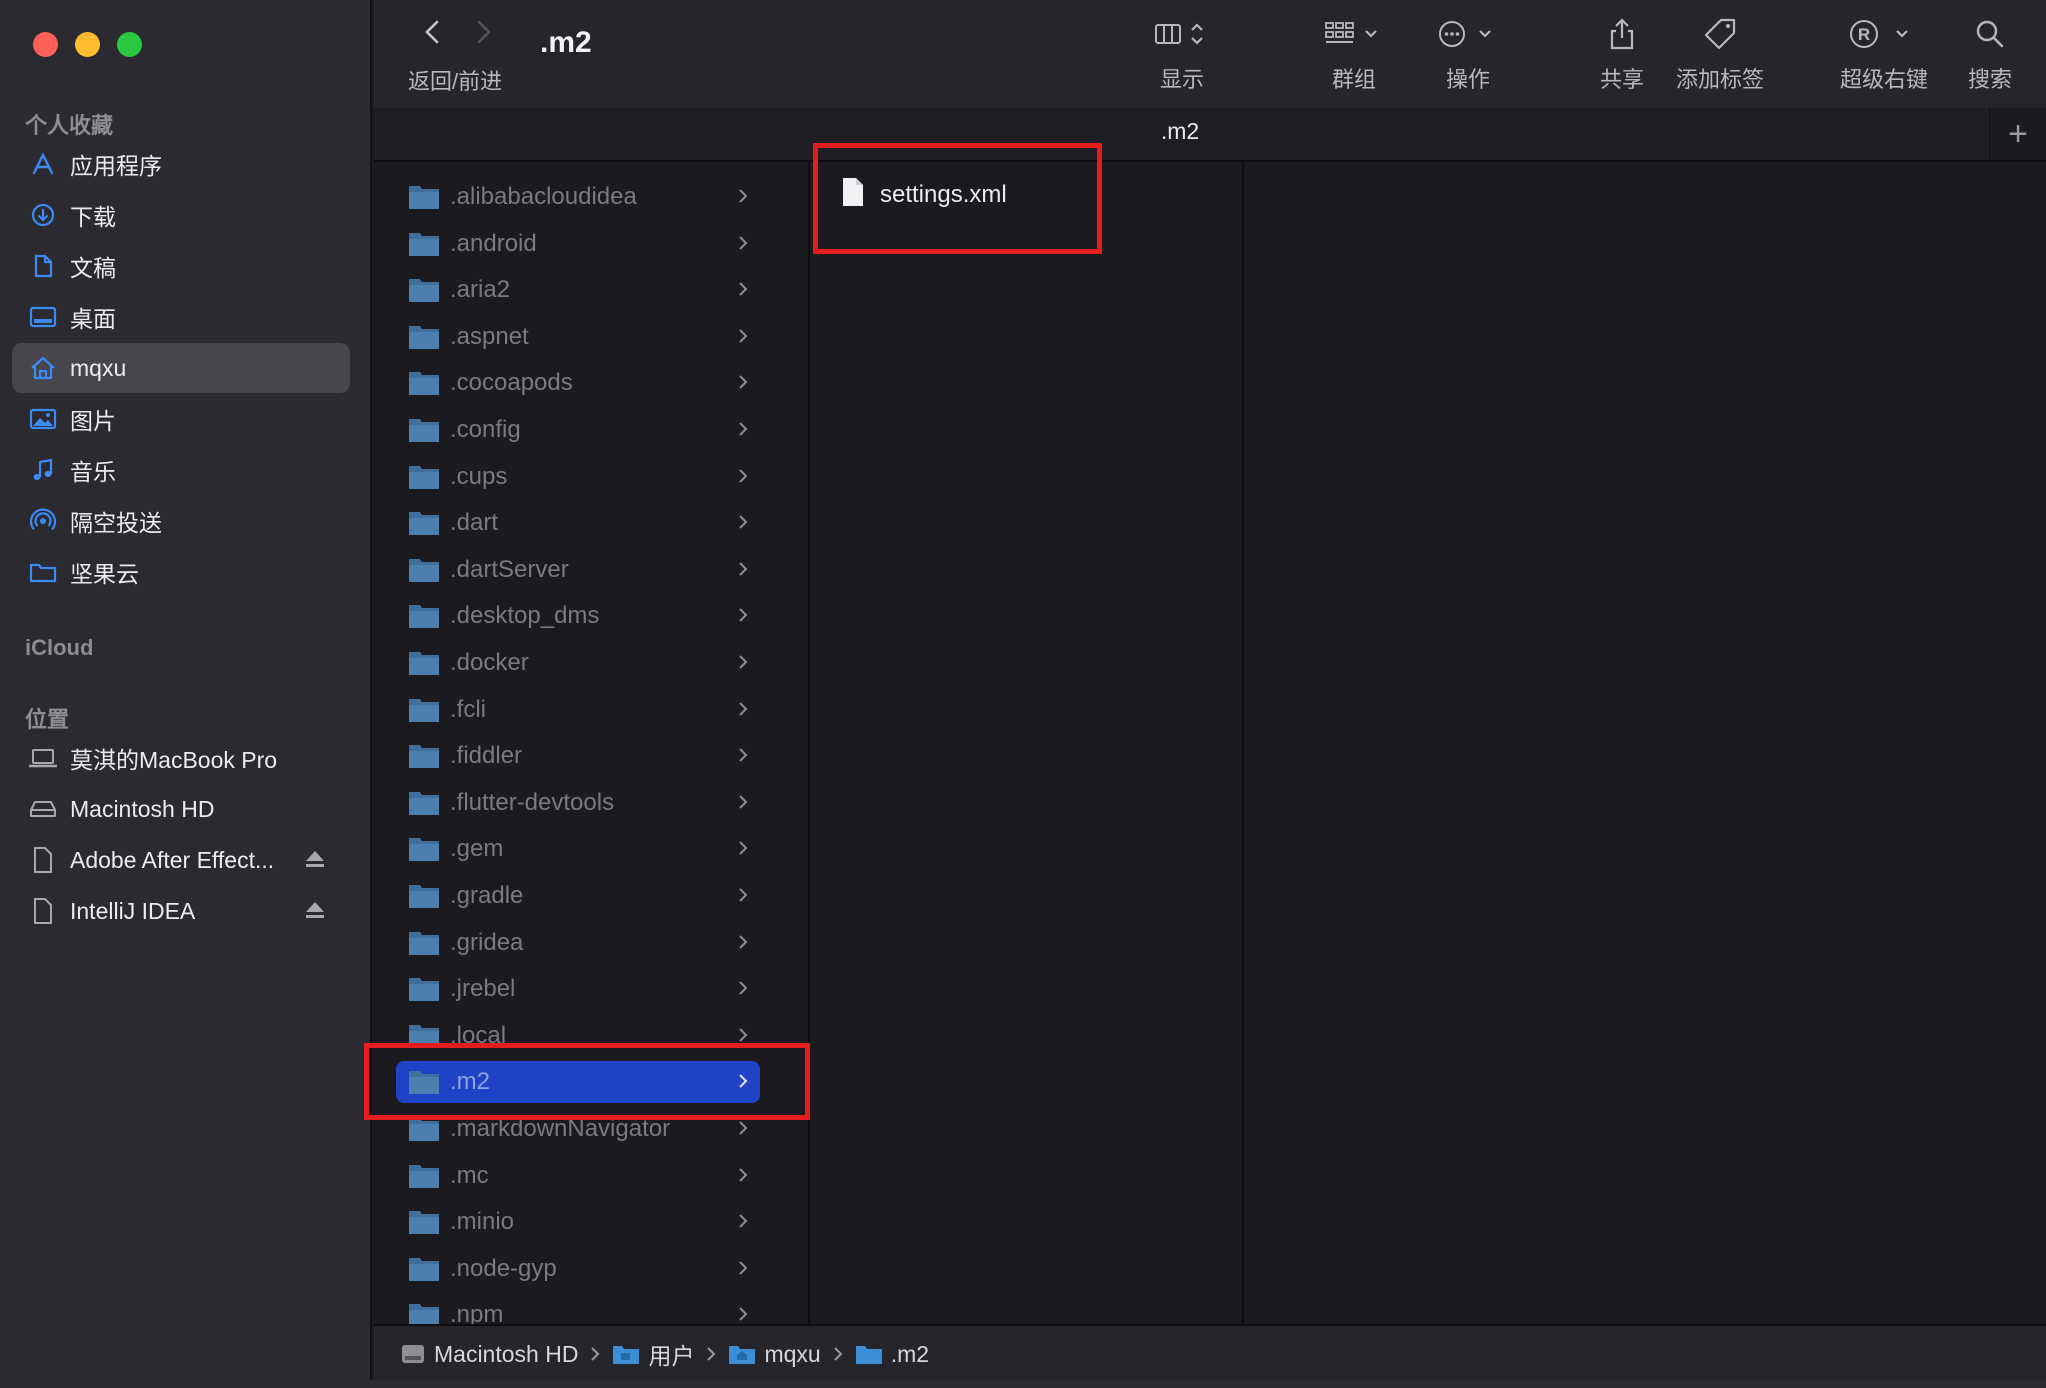  I want to click on folder-row: .android, so click(578, 244).